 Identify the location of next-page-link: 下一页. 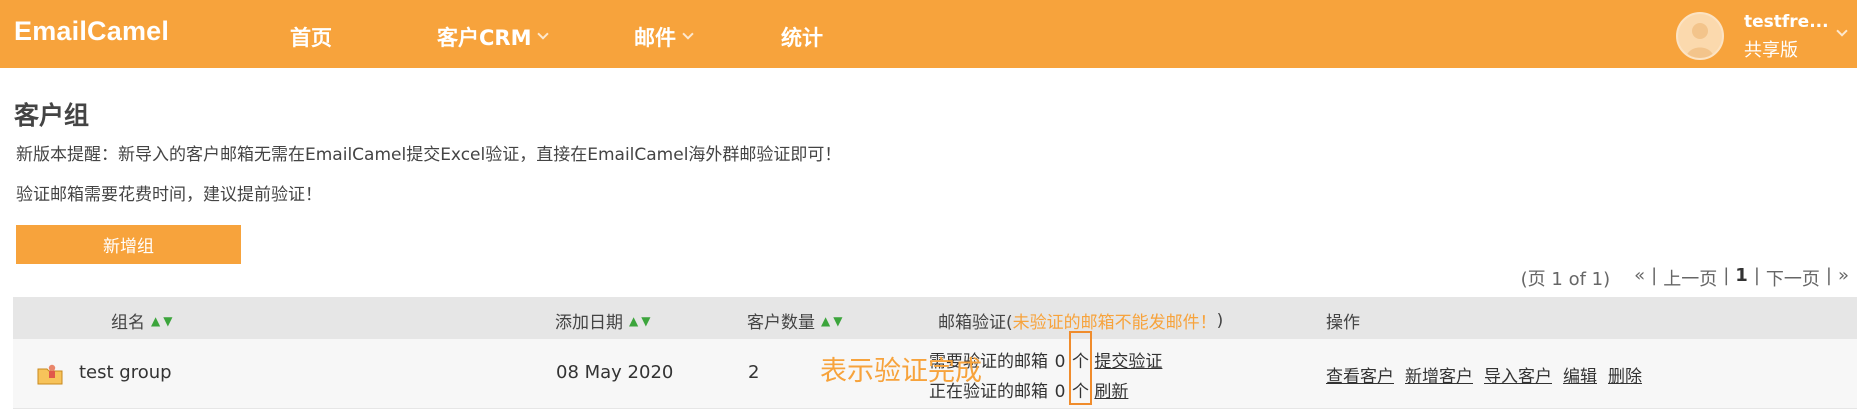
(1793, 278).